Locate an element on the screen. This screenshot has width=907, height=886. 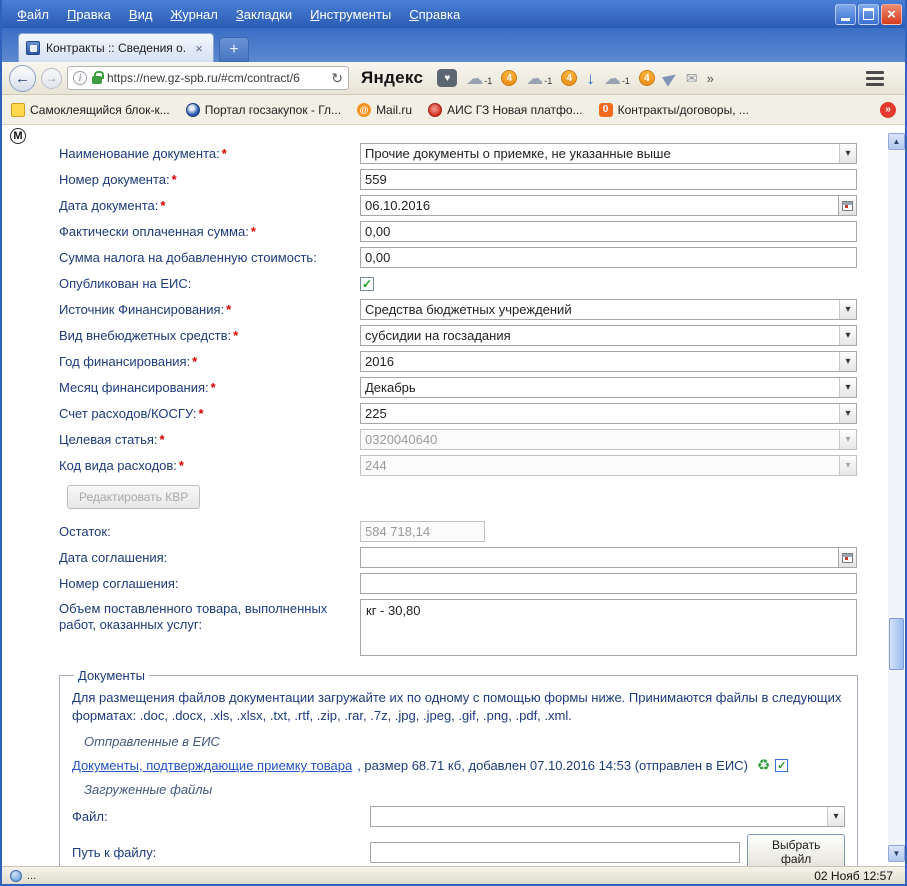
page-info-icon is located at coordinates (80, 78).